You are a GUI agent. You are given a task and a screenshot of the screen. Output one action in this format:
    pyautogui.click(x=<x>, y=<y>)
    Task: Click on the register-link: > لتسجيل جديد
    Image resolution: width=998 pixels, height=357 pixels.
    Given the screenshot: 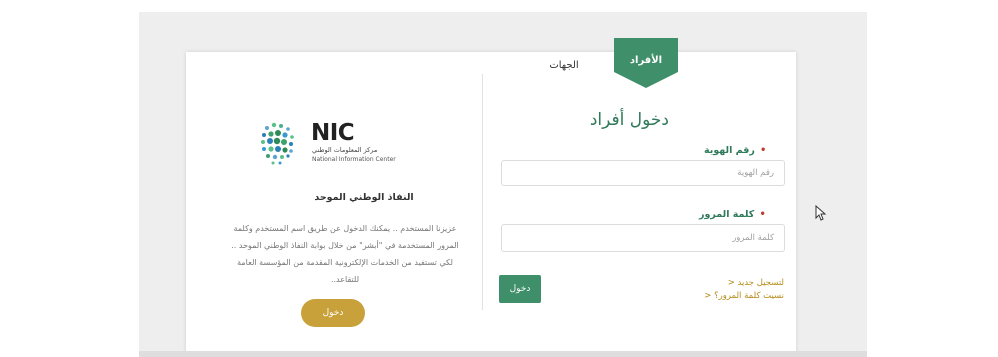 What is the action you would take?
    pyautogui.click(x=729, y=283)
    